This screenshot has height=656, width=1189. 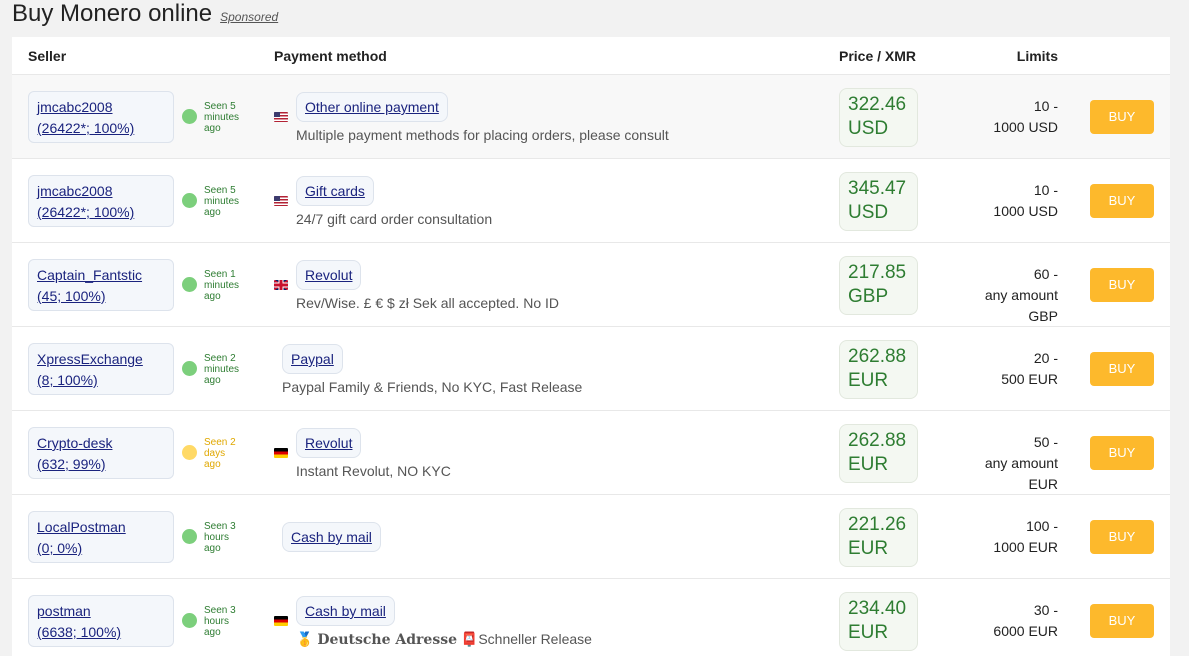 I want to click on seller-box: Crypto-desk (632; 99%), so click(x=101, y=453).